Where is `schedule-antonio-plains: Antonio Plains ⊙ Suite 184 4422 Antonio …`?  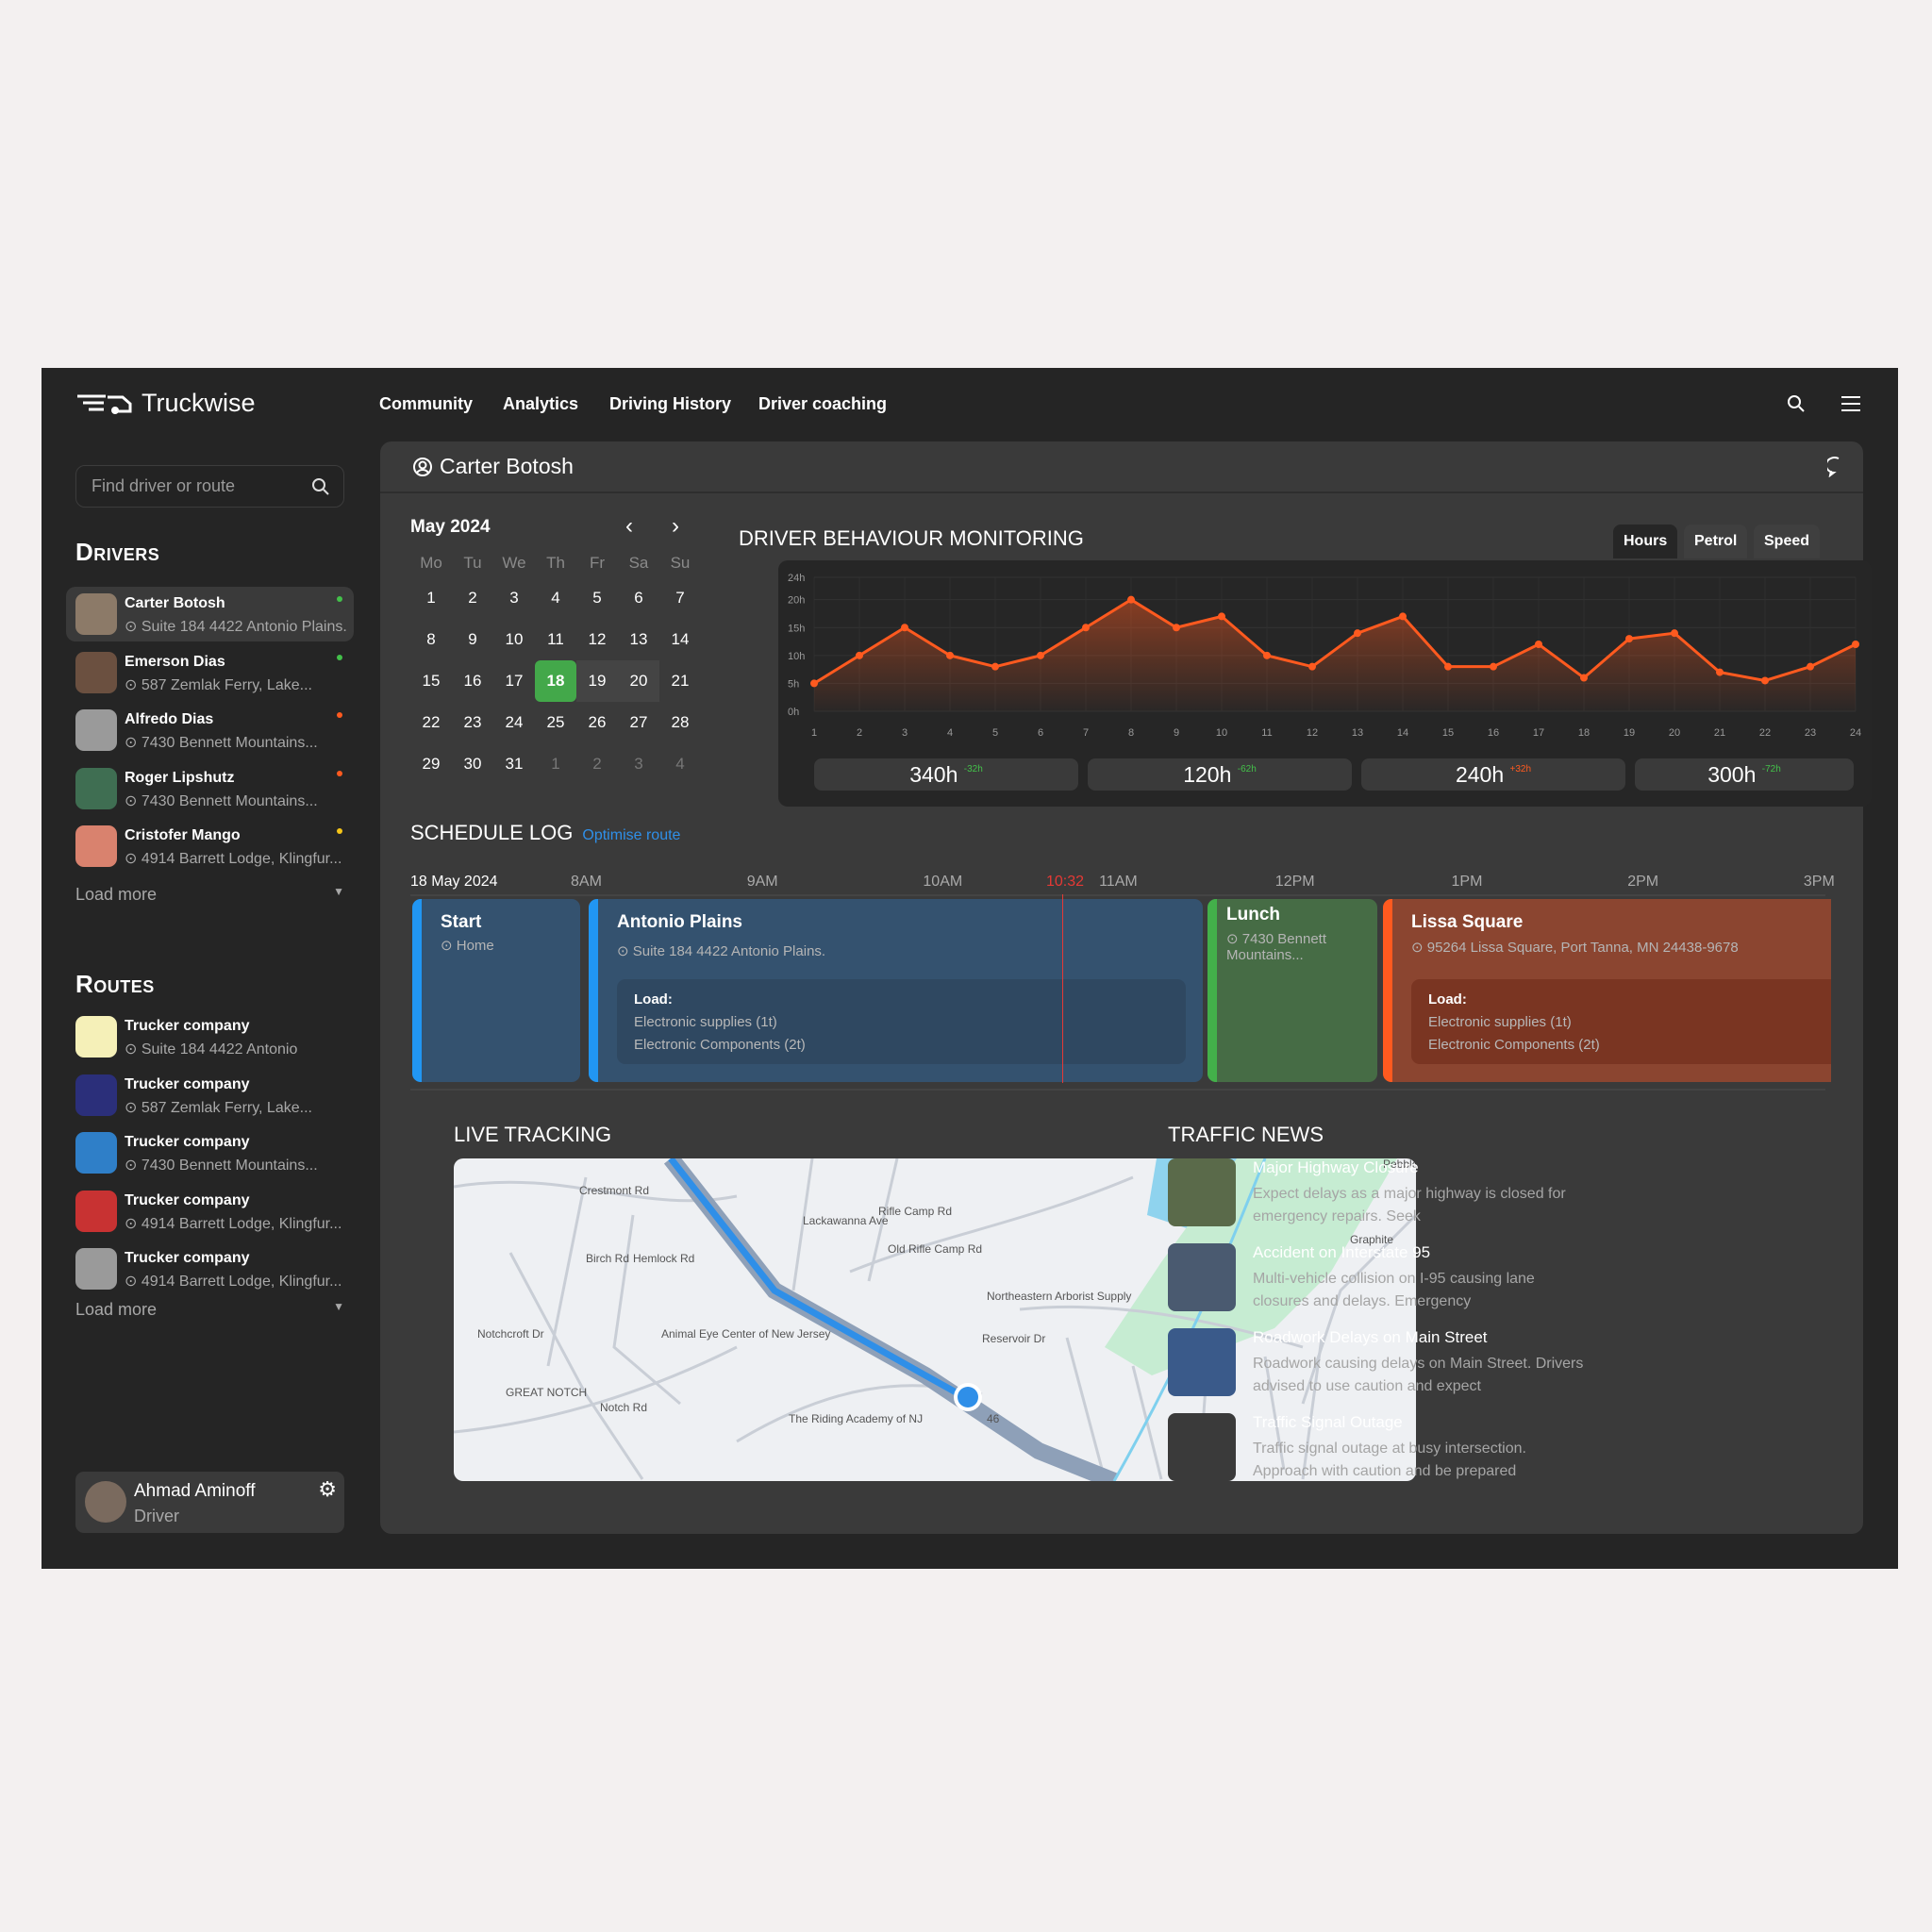
schedule-antonio-plains: Antonio Plains ⊙ Suite 184 4422 Antonio … is located at coordinates (896, 991).